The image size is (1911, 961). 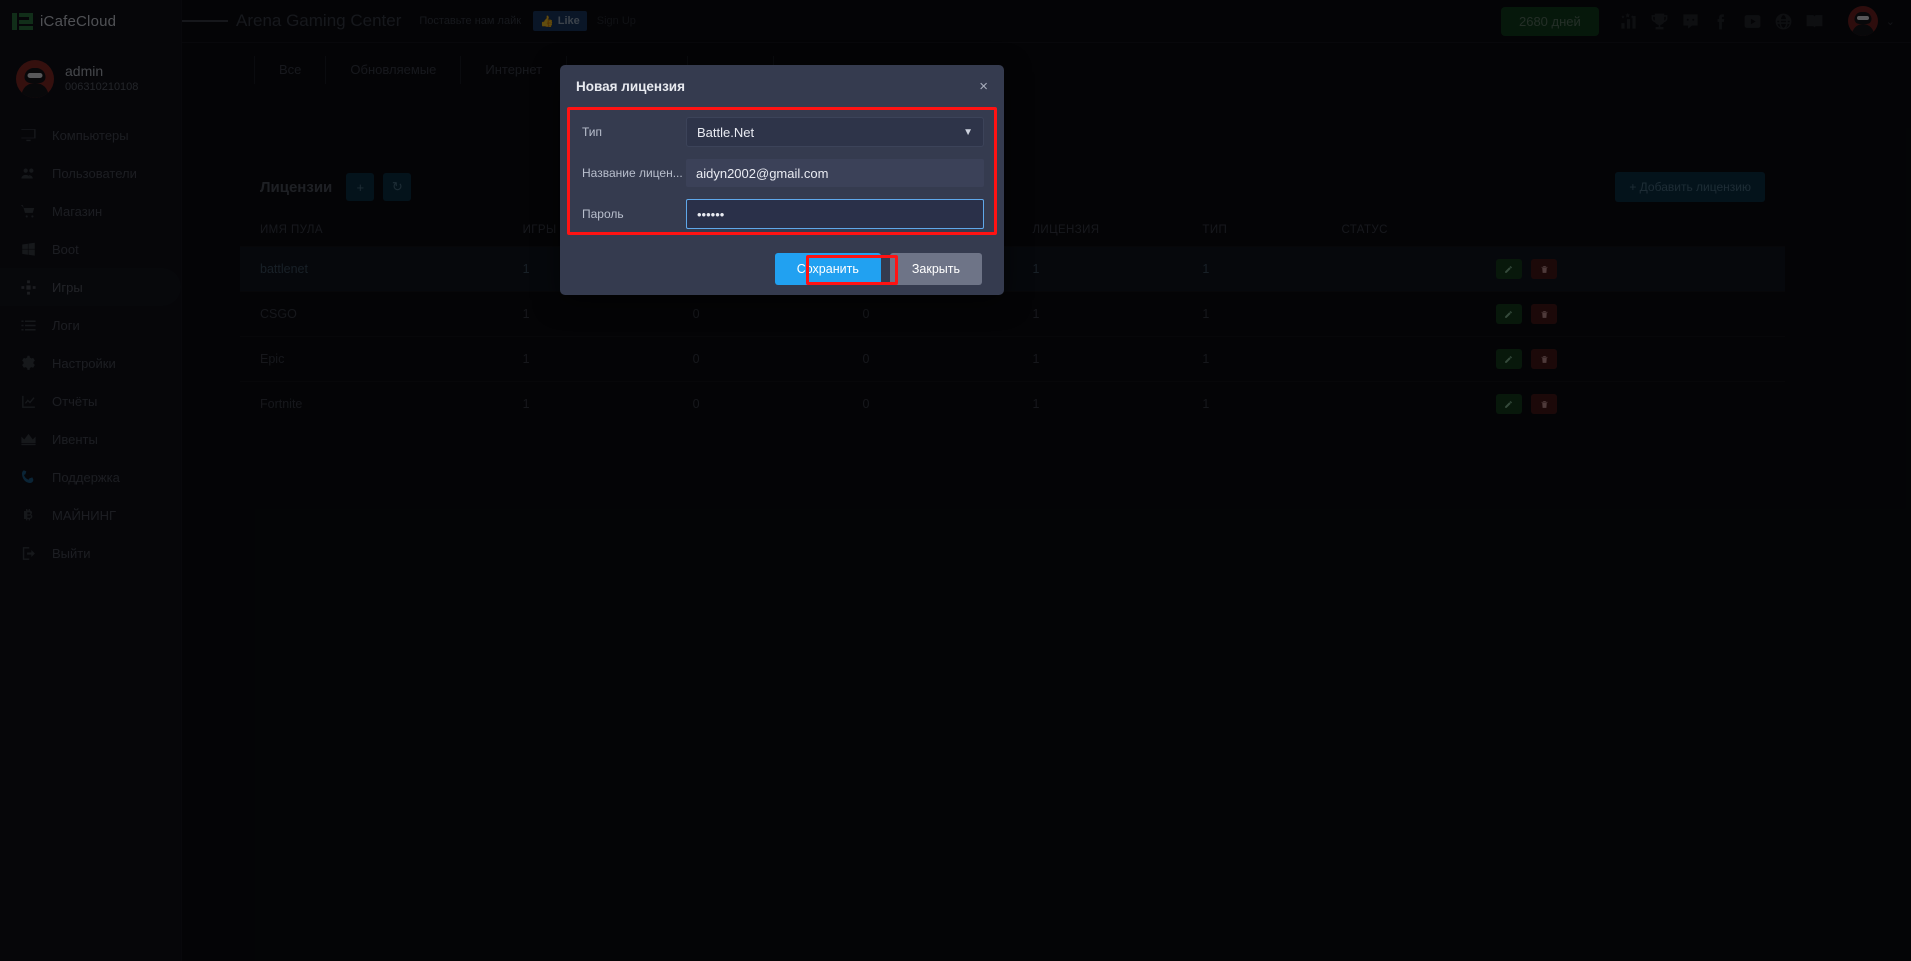 What do you see at coordinates (603, 214) in the screenshot?
I see `password-label: Пароль` at bounding box center [603, 214].